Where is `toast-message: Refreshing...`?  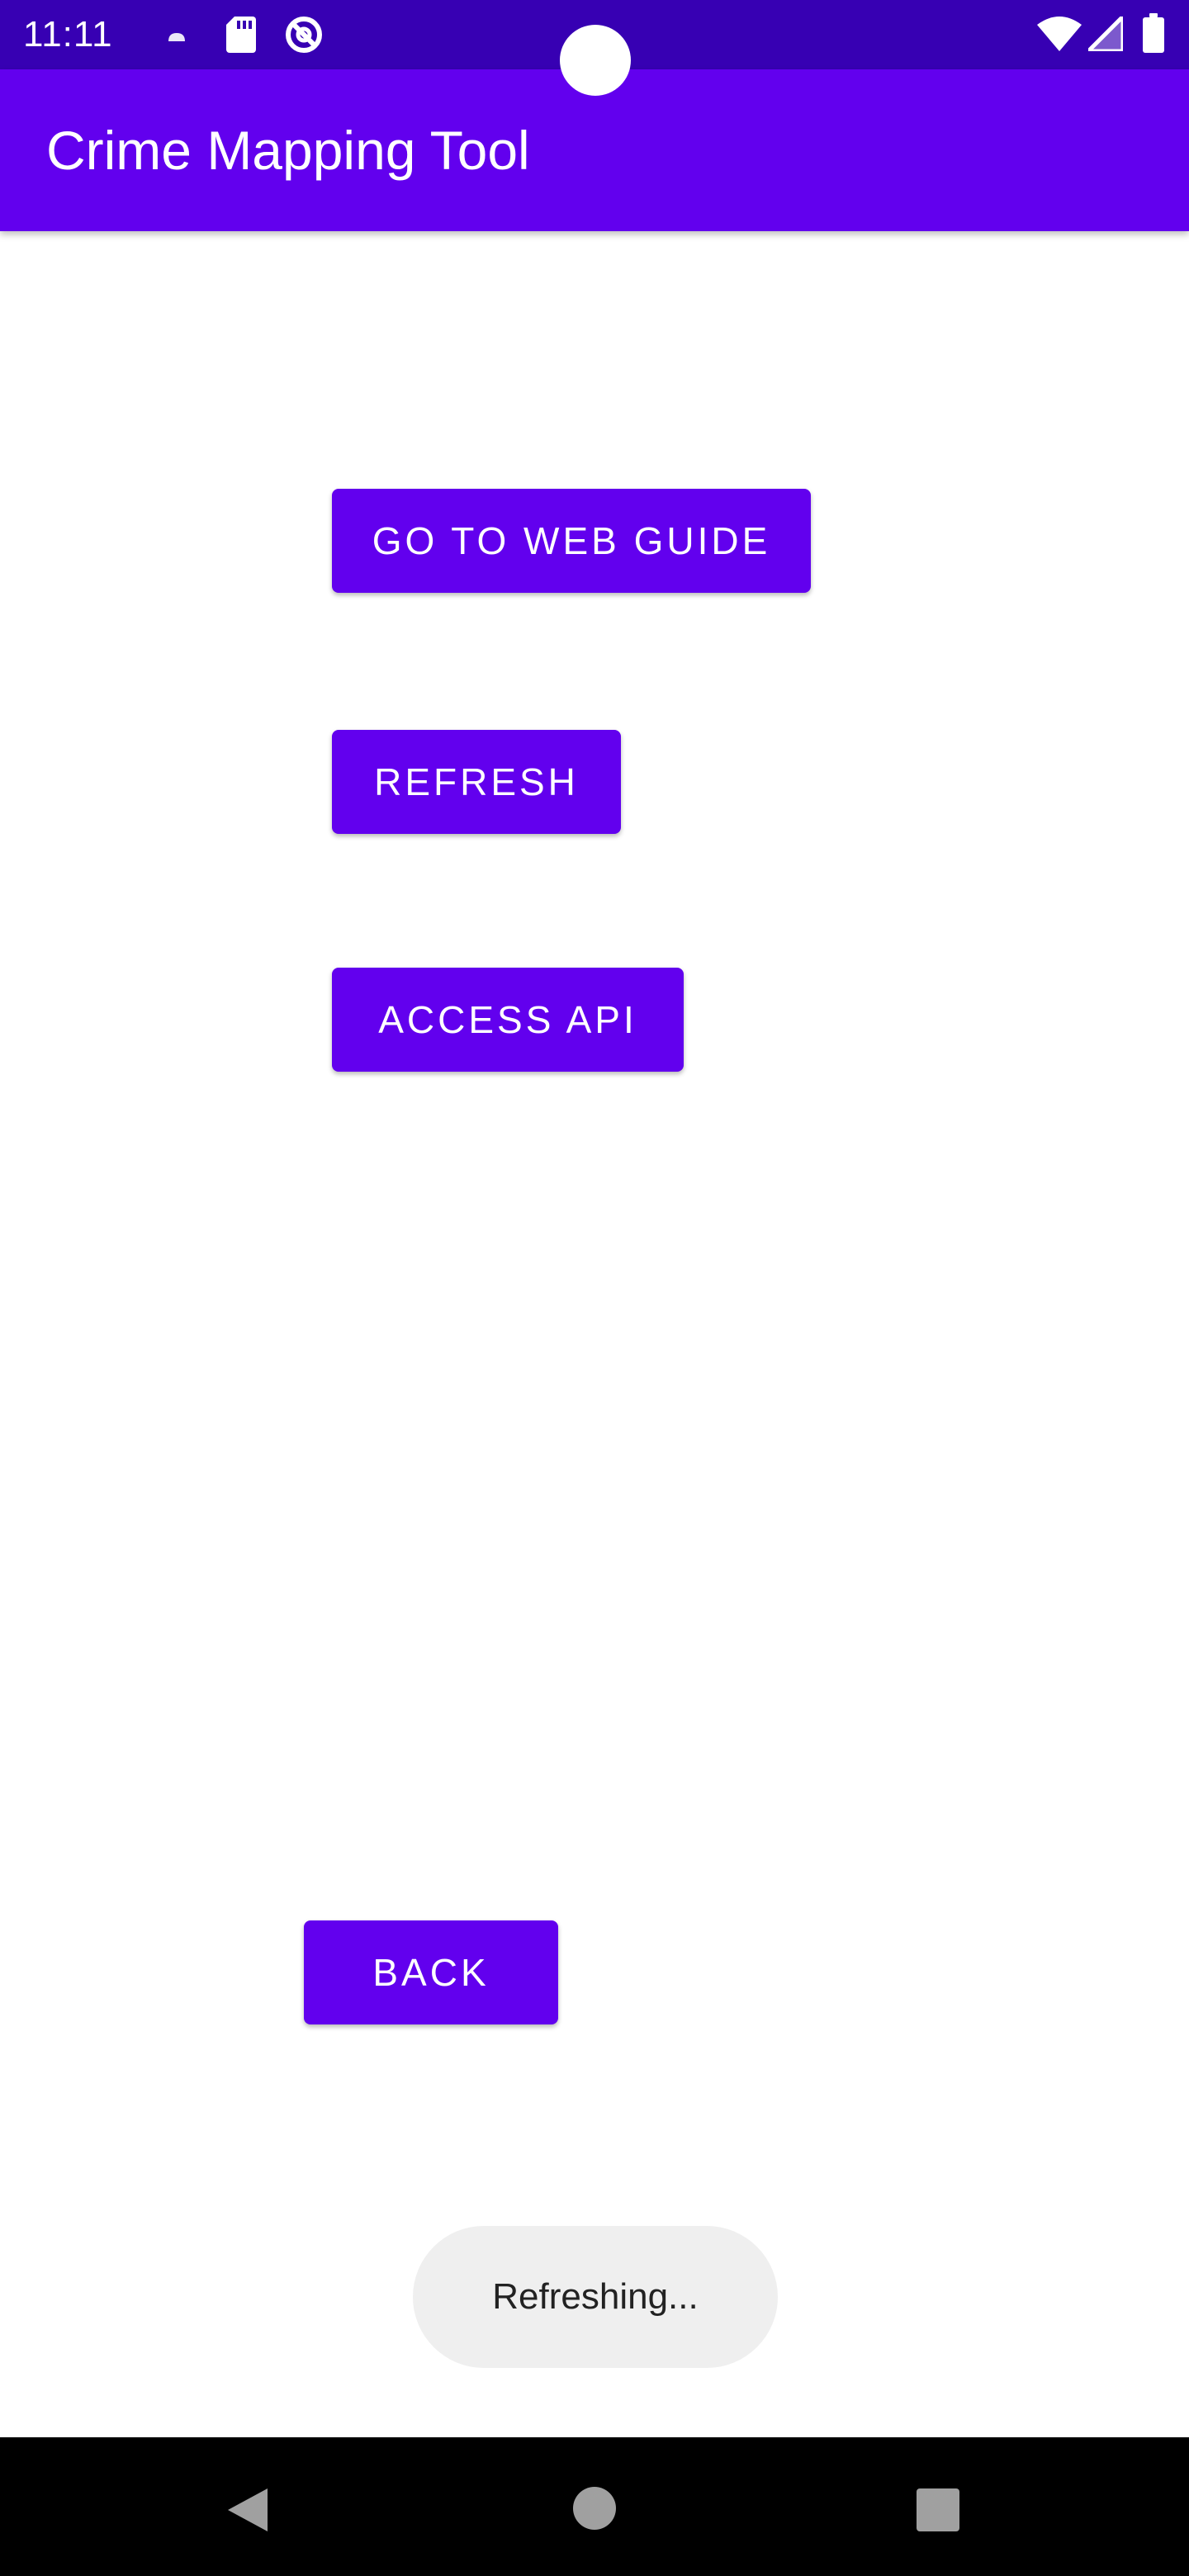
toast-message: Refreshing... is located at coordinates (595, 2297).